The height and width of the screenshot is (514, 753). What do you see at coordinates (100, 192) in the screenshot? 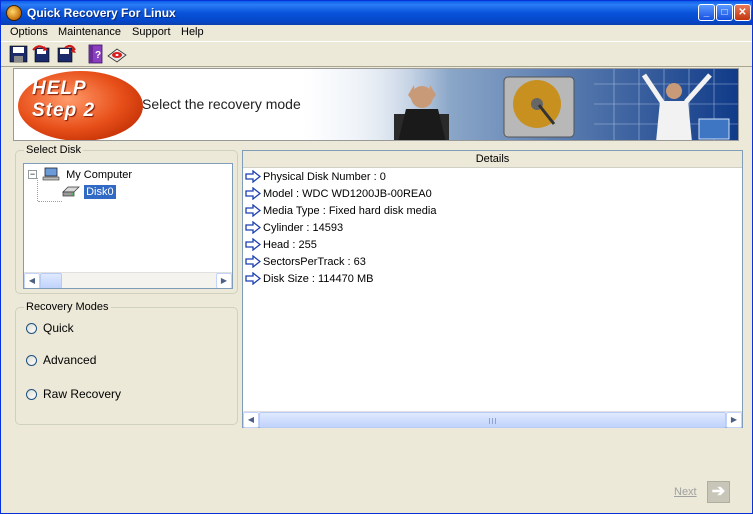
I see `tree-item-label: Disk0` at bounding box center [100, 192].